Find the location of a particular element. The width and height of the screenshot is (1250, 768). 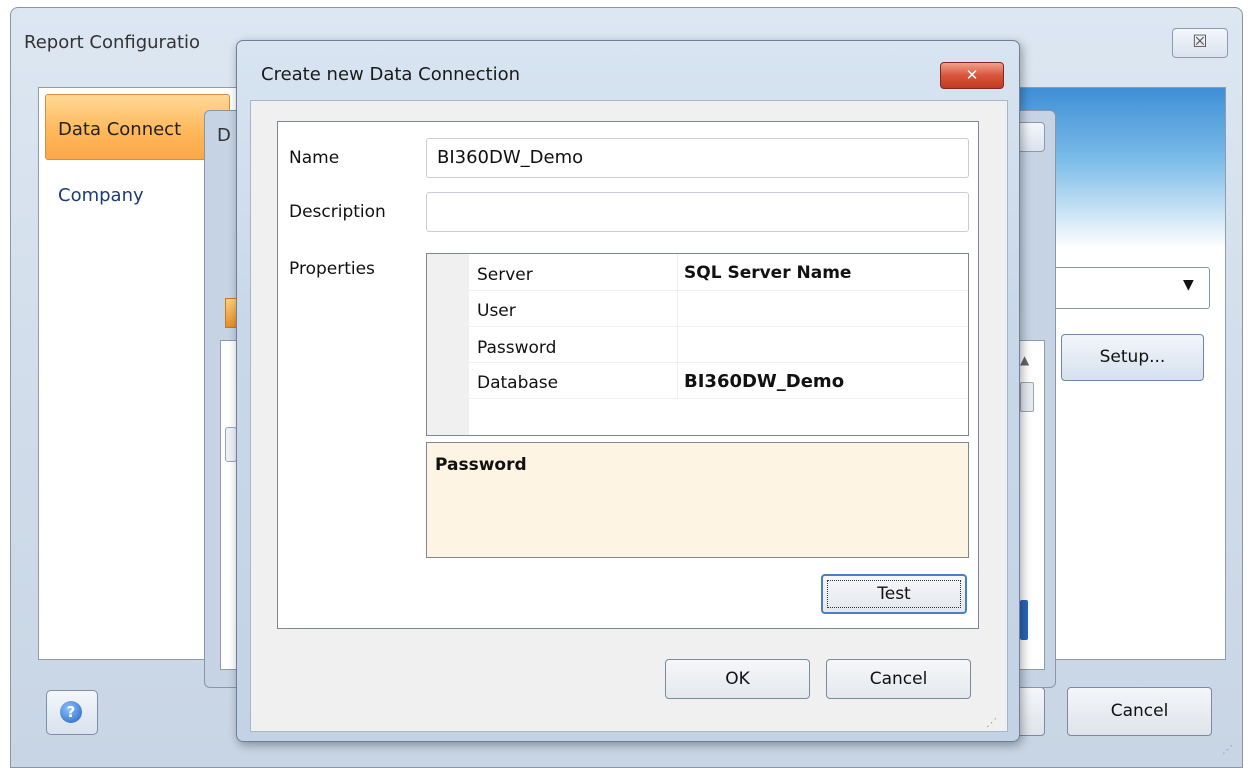

row-divider is located at coordinates (697, 398).